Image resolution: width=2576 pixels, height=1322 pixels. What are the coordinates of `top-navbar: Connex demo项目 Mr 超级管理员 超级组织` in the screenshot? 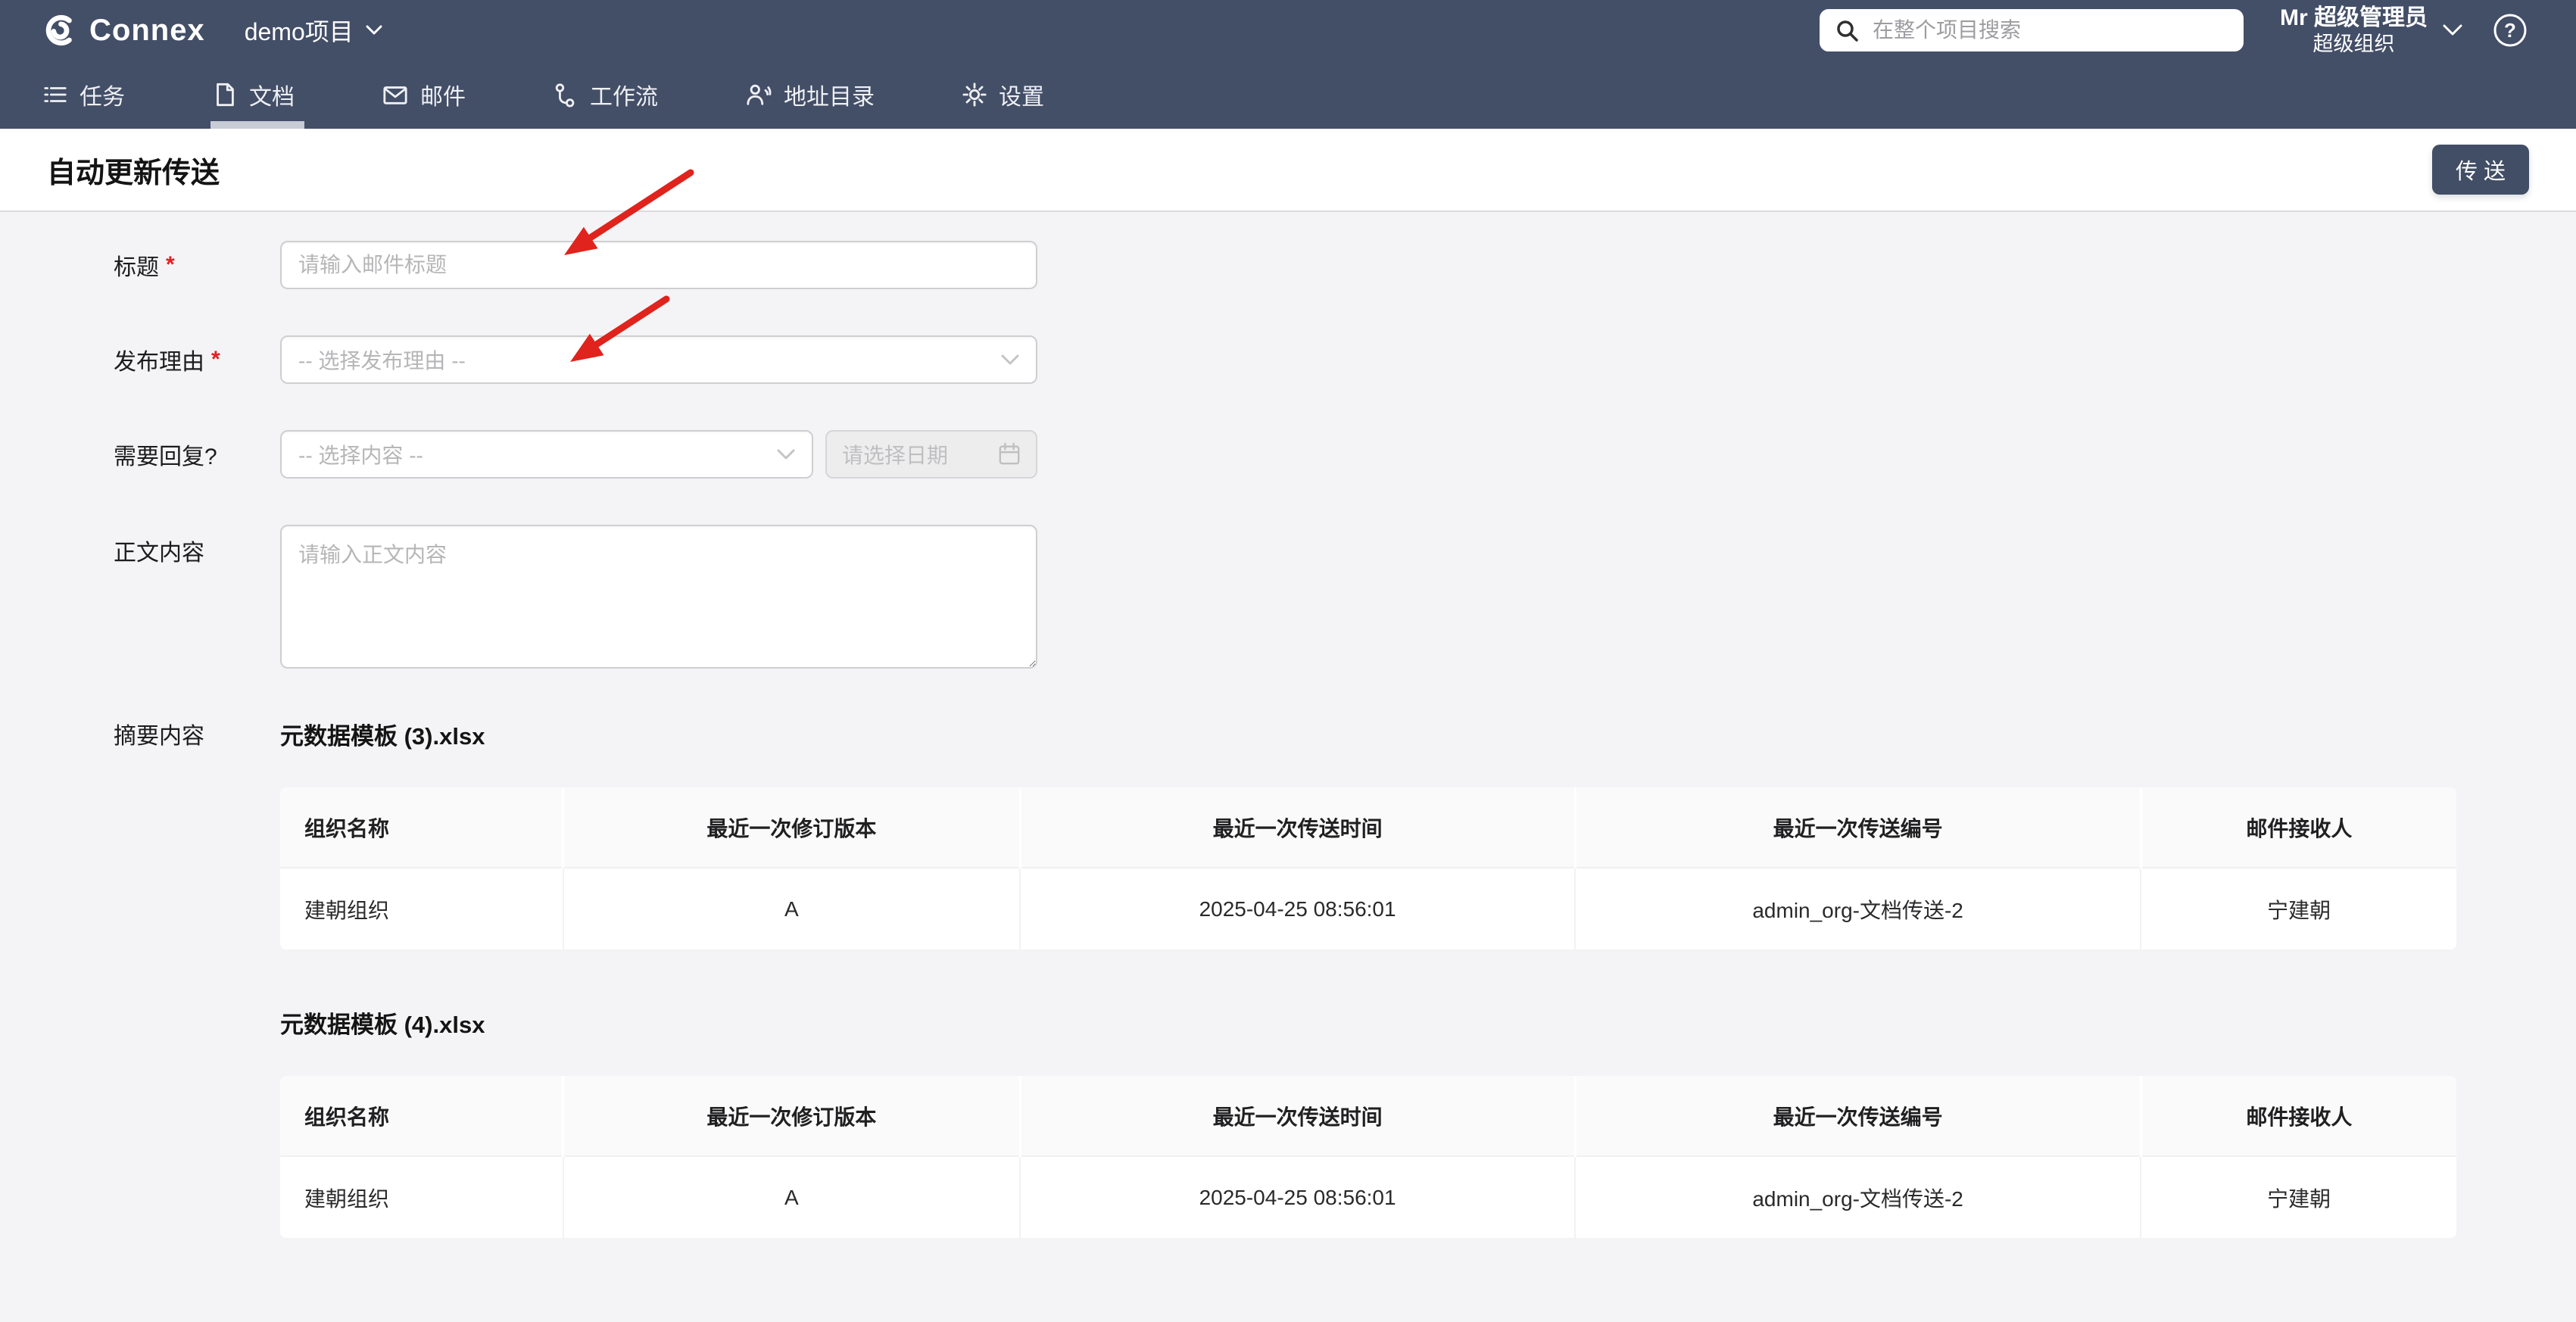 It's located at (1288, 64).